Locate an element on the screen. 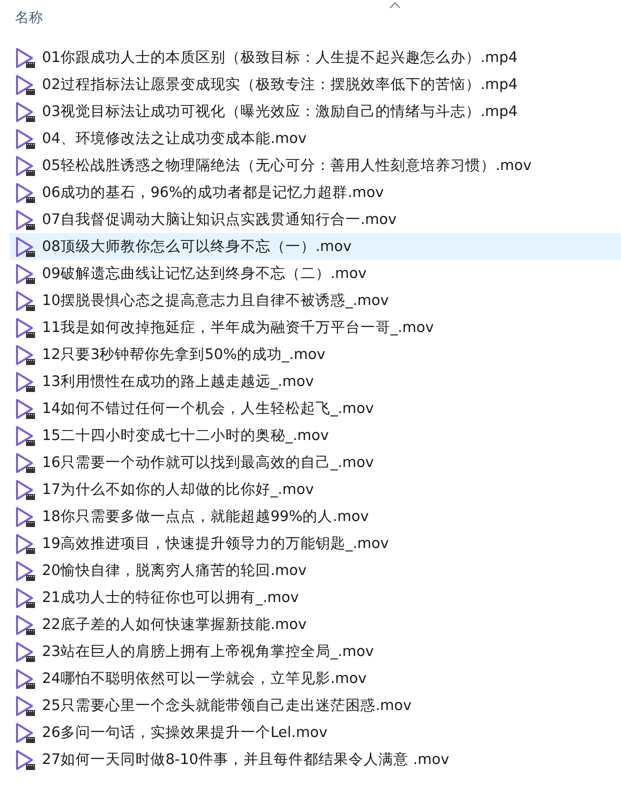 This screenshot has width=621, height=790. file-row: 01你跟成功人士的本质区别（极致目标：人生提不起兴趣怎么办）.mp4 is located at coordinates (315, 57).